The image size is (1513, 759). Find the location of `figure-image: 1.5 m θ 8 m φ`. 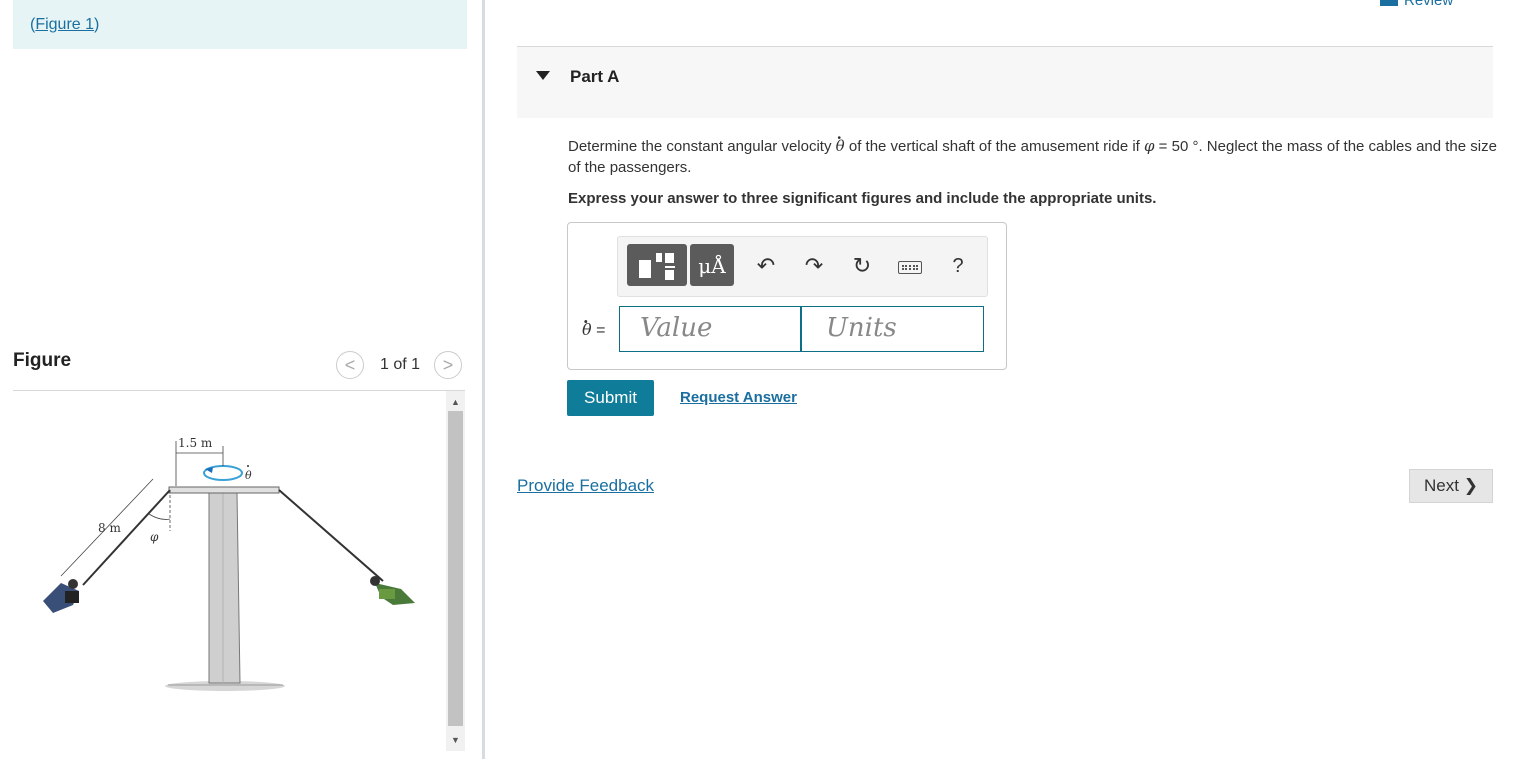

figure-image: 1.5 m θ 8 m φ is located at coordinates (228, 571).